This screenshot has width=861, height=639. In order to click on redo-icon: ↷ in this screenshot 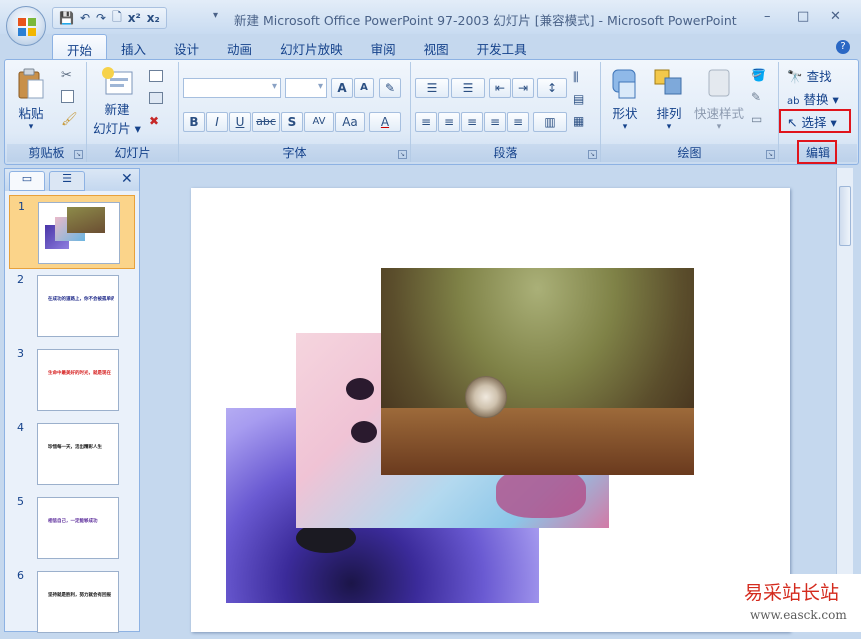, I will do `click(101, 18)`.